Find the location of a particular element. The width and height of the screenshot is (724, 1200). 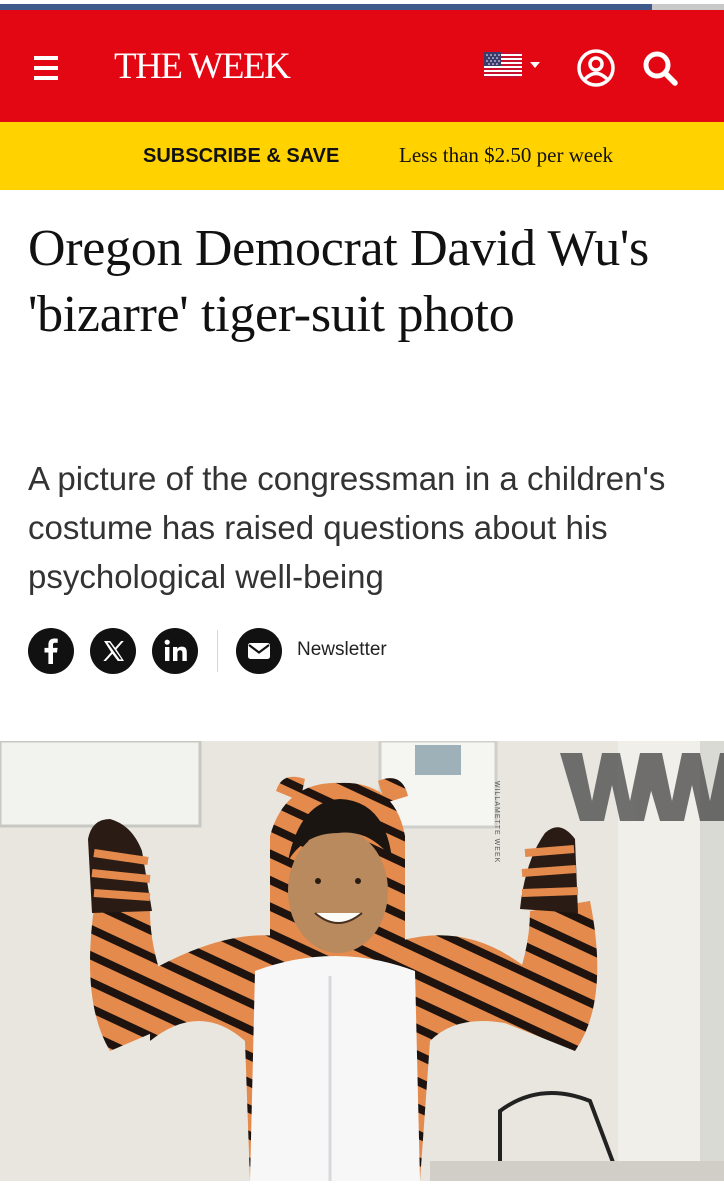

newsletter-link: Newsletter is located at coordinates (342, 650).